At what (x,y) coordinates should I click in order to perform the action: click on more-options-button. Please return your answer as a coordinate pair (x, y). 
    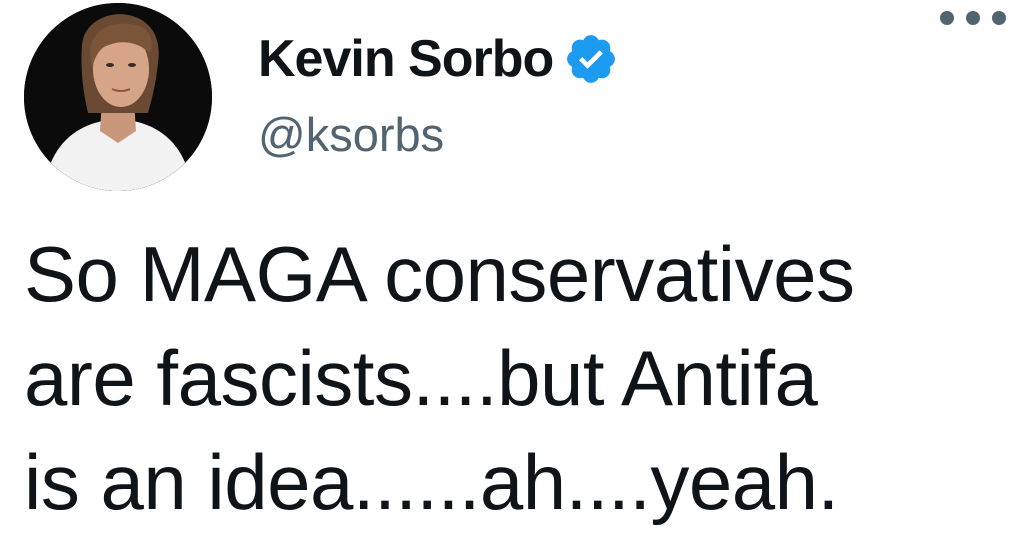
    Looking at the image, I should click on (973, 18).